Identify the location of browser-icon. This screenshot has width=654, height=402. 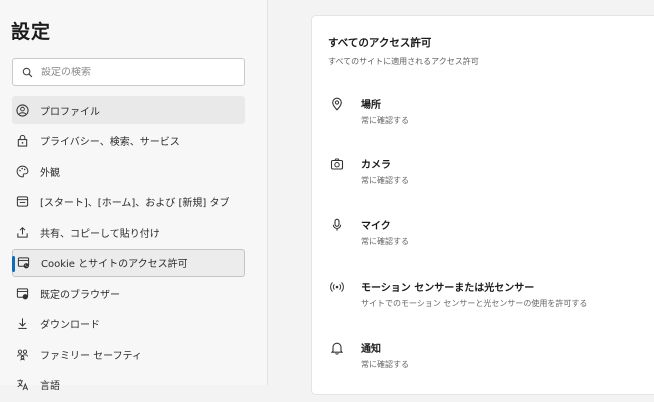
(22, 293).